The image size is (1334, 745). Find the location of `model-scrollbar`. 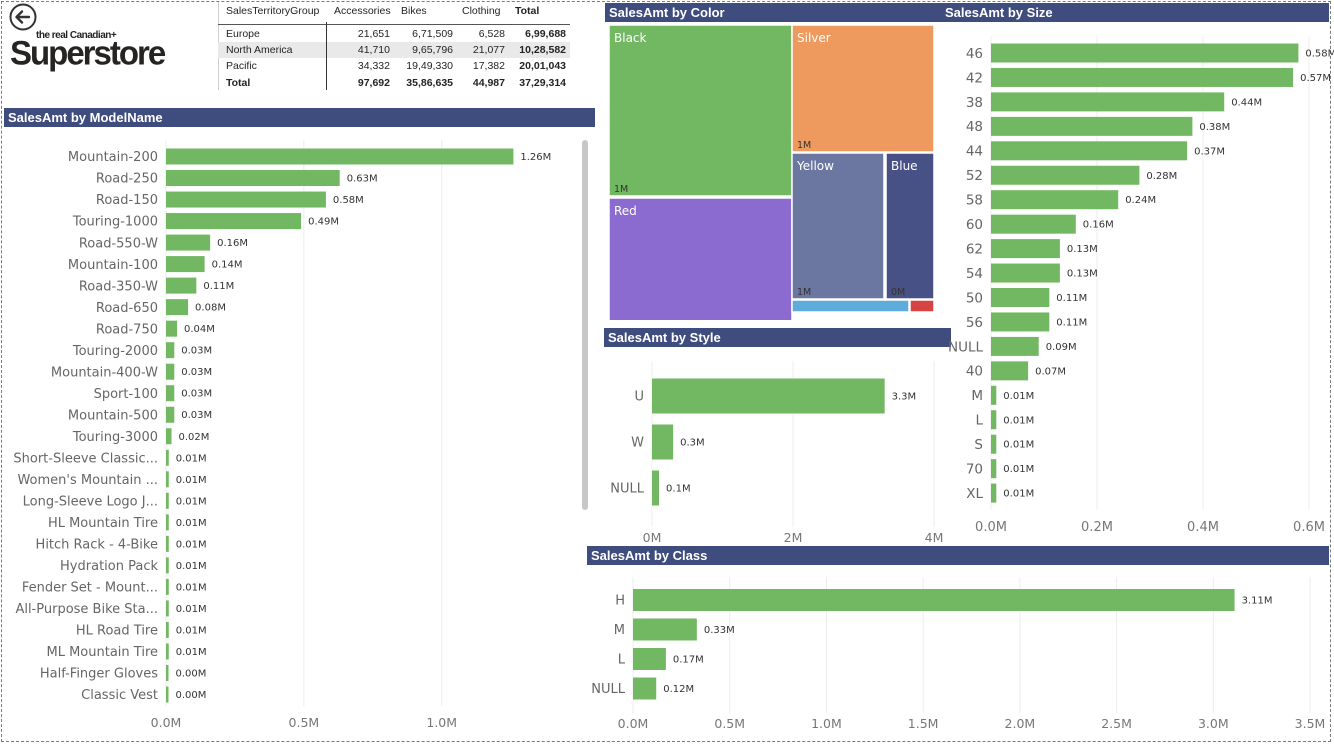

model-scrollbar is located at coordinates (585, 325).